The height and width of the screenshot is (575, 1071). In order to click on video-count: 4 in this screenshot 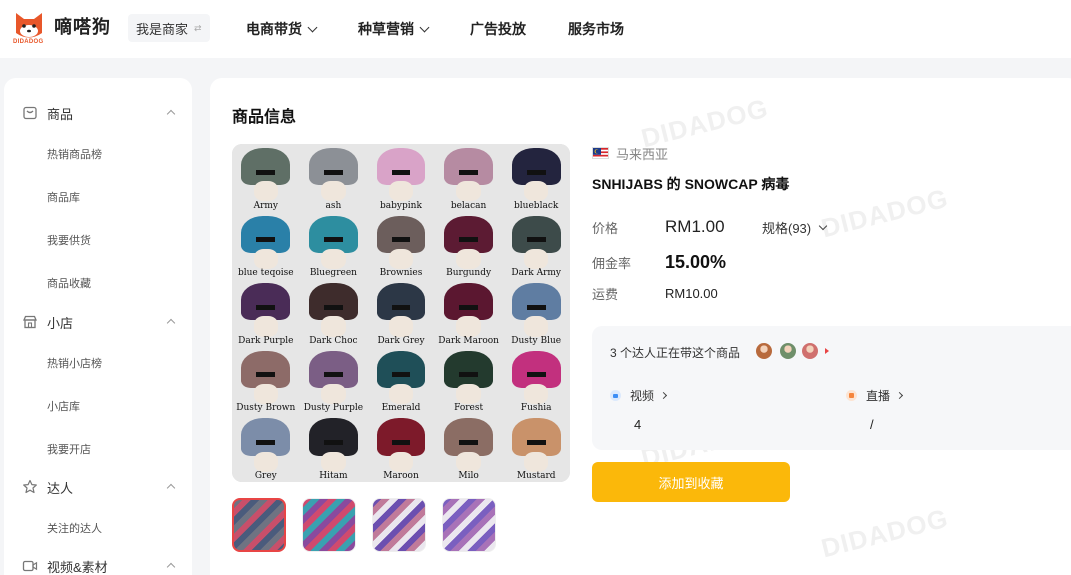, I will do `click(638, 424)`.